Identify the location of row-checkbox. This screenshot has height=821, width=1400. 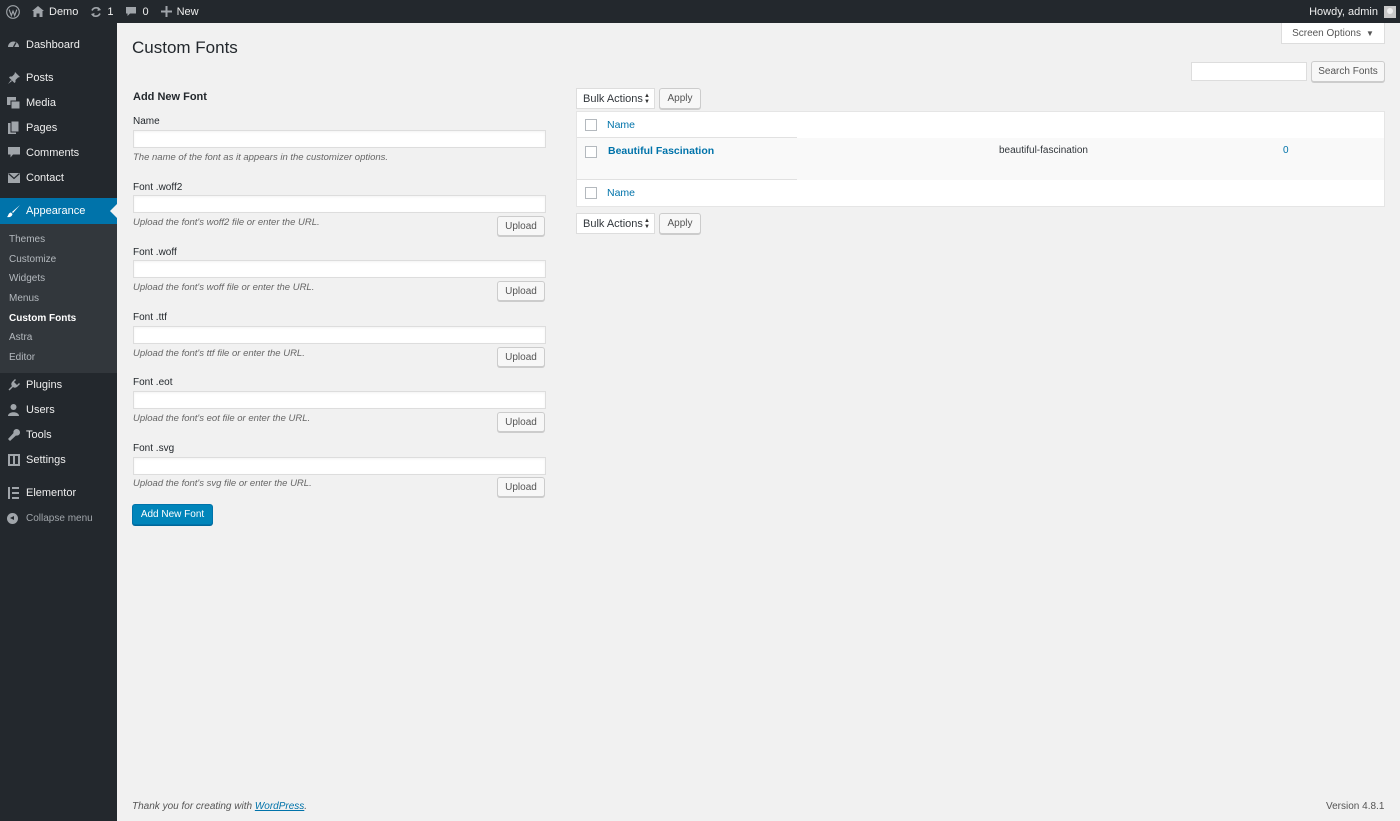
(591, 152).